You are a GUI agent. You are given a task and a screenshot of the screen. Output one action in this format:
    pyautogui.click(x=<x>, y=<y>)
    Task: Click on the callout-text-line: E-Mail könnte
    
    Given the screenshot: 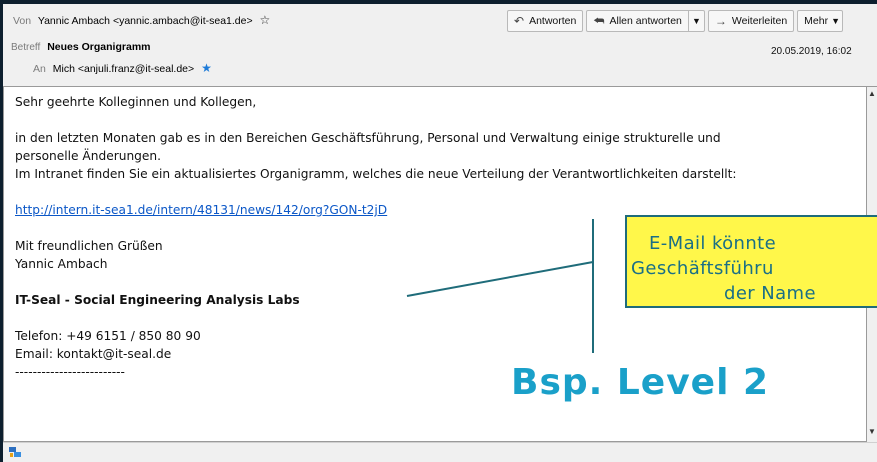 What is the action you would take?
    pyautogui.click(x=713, y=243)
    